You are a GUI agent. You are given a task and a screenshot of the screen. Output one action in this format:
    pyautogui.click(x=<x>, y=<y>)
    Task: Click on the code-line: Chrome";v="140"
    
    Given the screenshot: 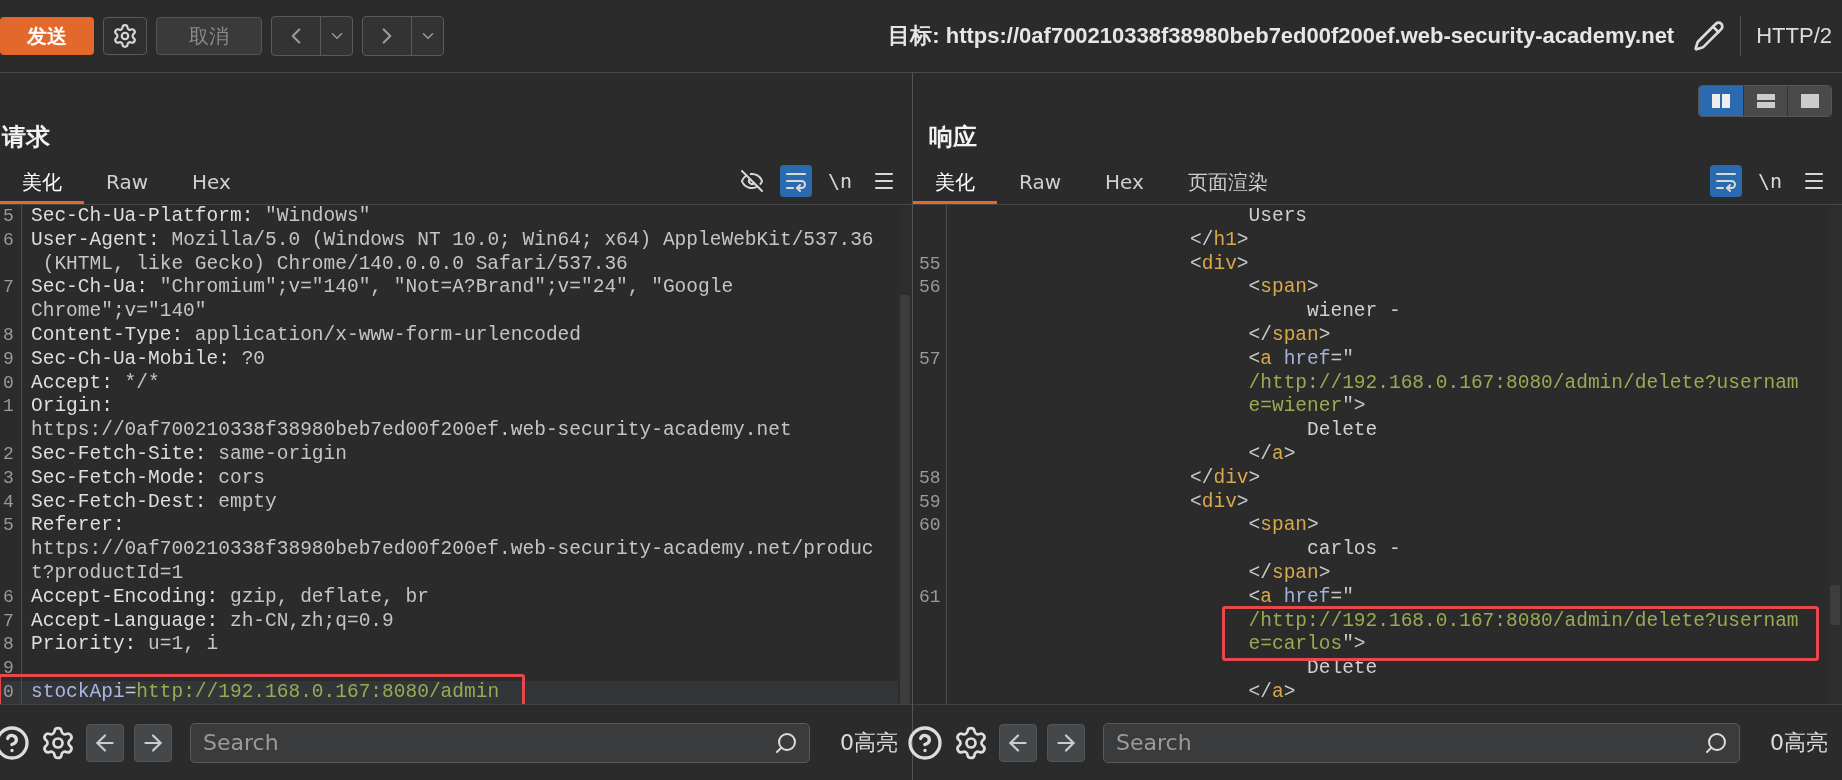 What is the action you would take?
    pyautogui.click(x=118, y=312)
    